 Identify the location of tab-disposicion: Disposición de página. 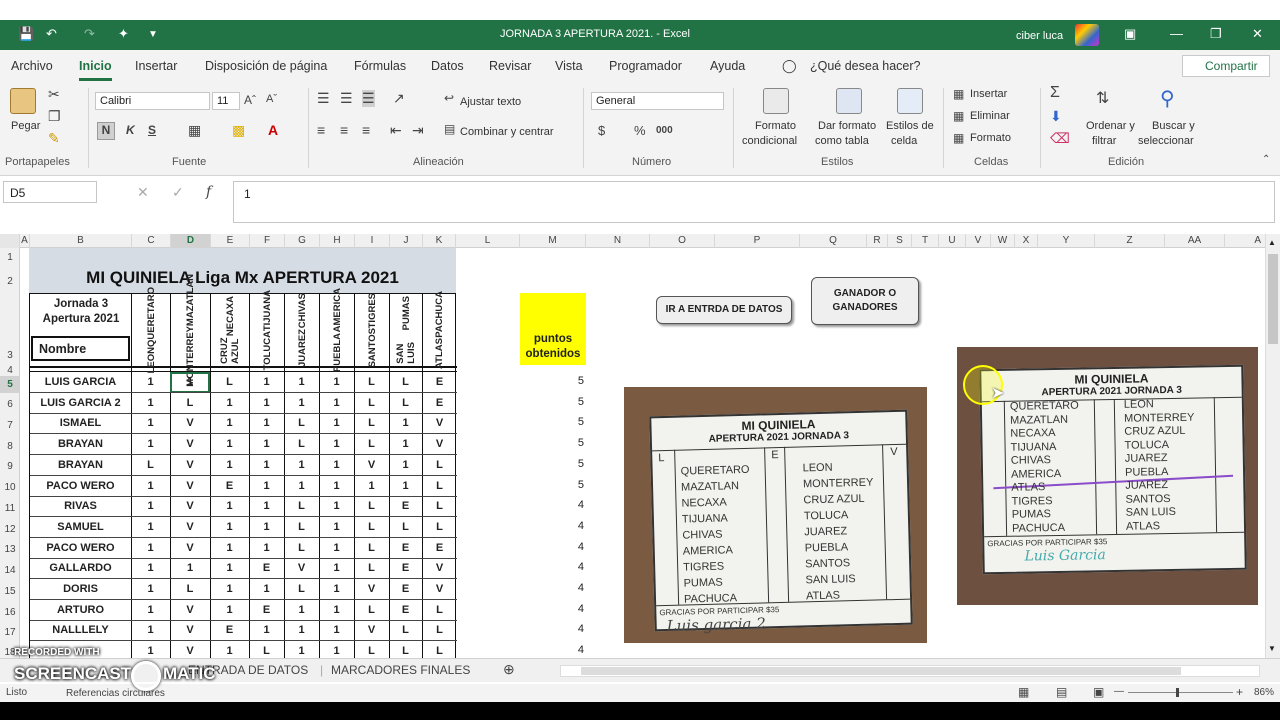
(266, 66).